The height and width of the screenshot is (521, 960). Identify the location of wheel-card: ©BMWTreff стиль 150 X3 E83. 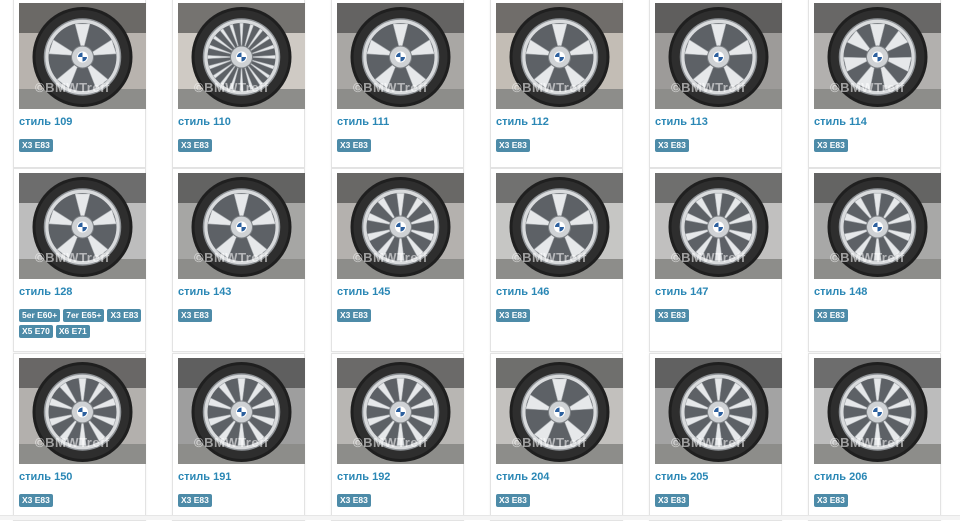
(79, 437).